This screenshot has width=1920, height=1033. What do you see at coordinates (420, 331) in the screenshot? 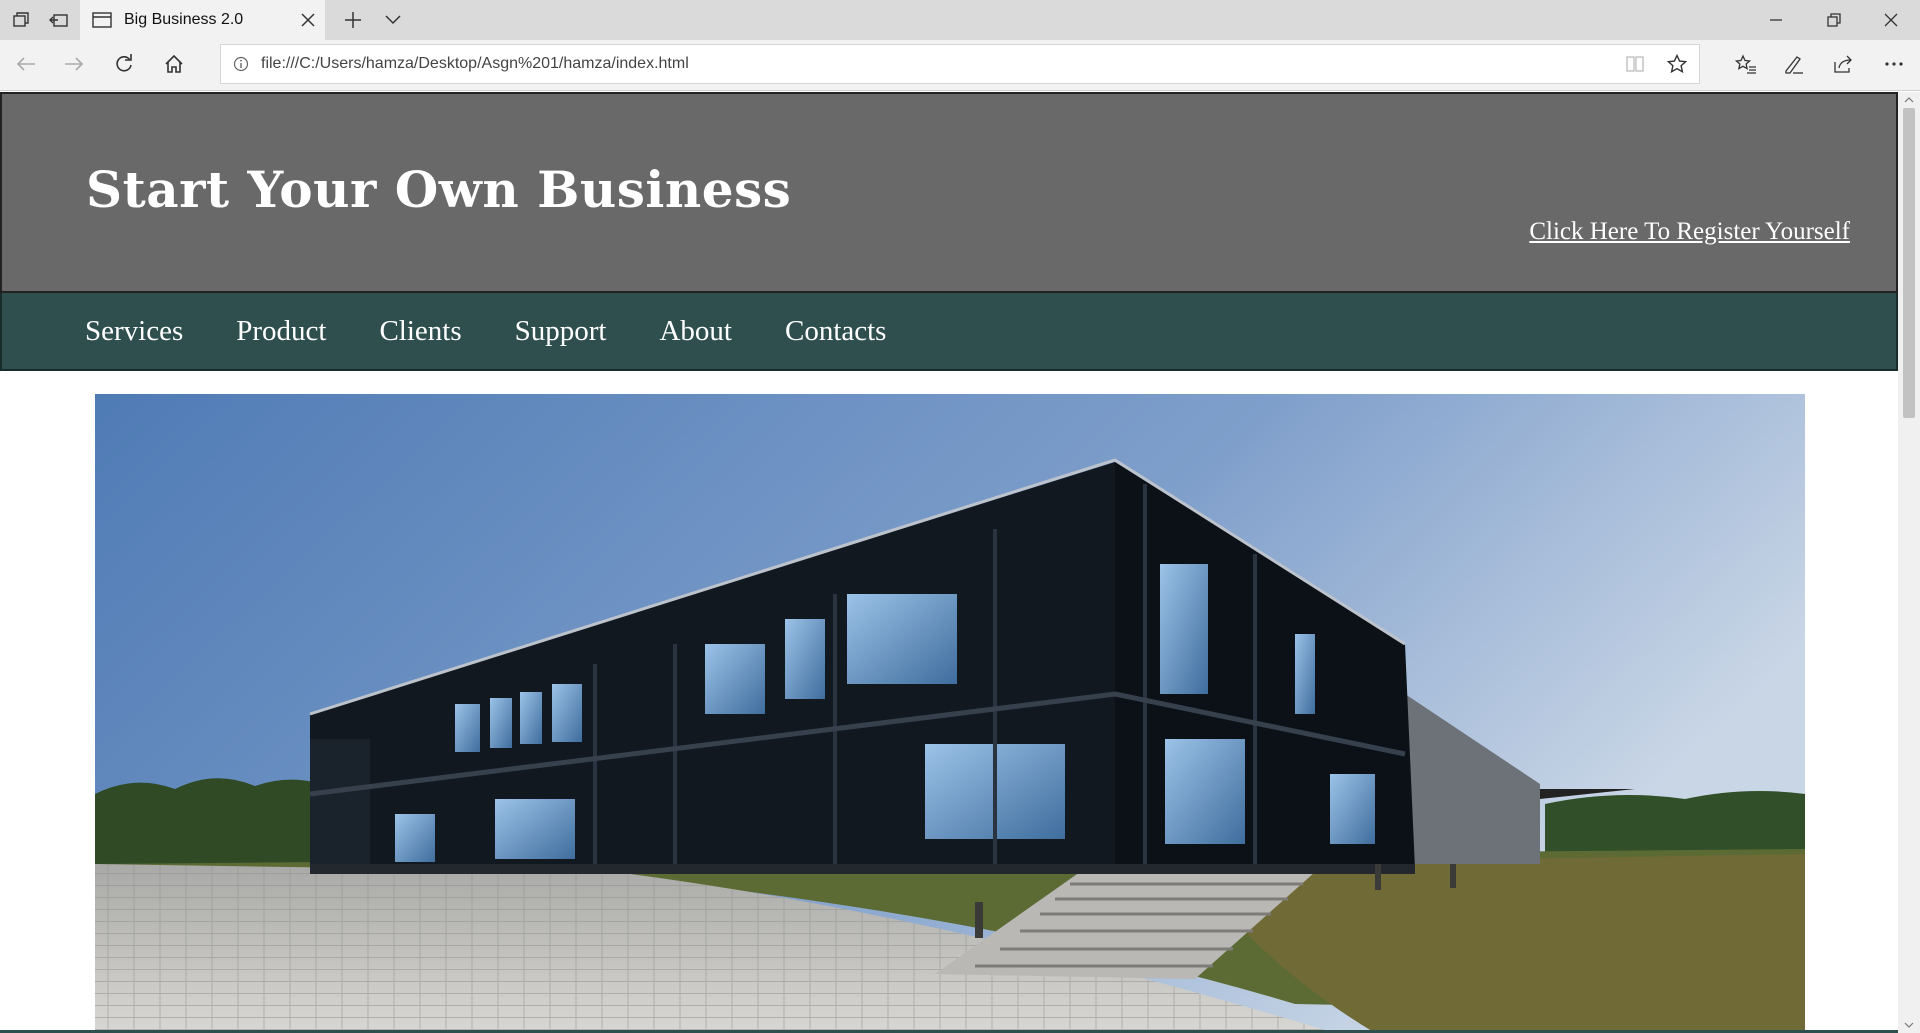
I see `nav-item-clients: Clients` at bounding box center [420, 331].